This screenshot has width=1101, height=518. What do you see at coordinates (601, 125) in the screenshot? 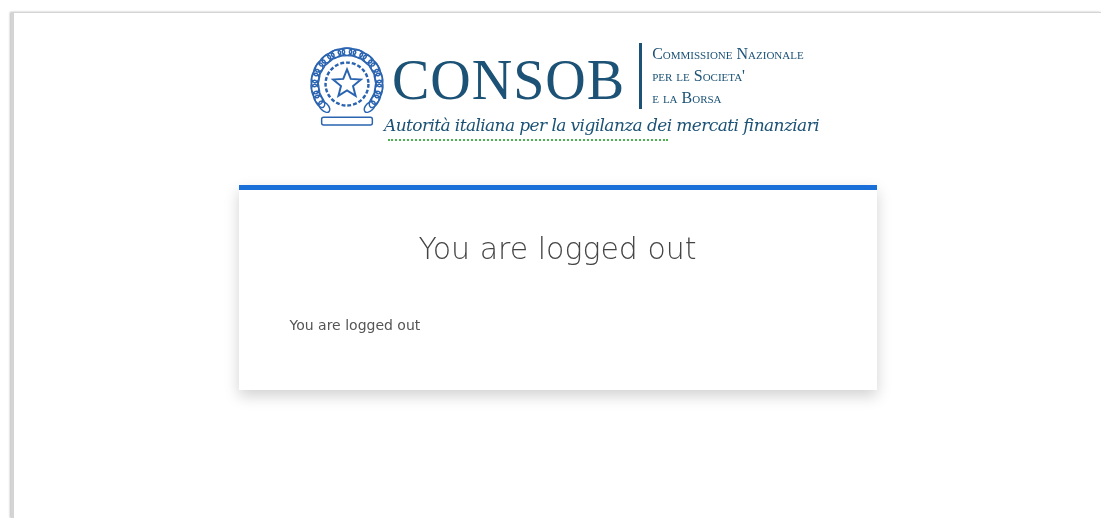
I see `tagline: Autorità italiana per la vigilanza dei mercati finanziari` at bounding box center [601, 125].